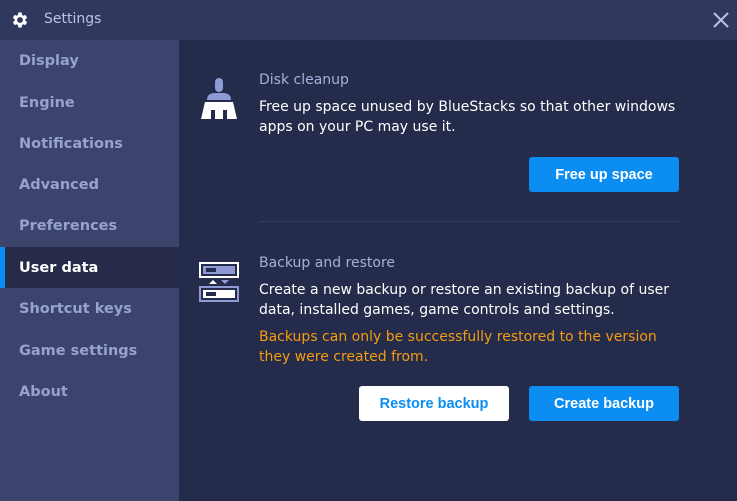 The height and width of the screenshot is (501, 737). What do you see at coordinates (73, 19) in the screenshot?
I see `window-title: Settings` at bounding box center [73, 19].